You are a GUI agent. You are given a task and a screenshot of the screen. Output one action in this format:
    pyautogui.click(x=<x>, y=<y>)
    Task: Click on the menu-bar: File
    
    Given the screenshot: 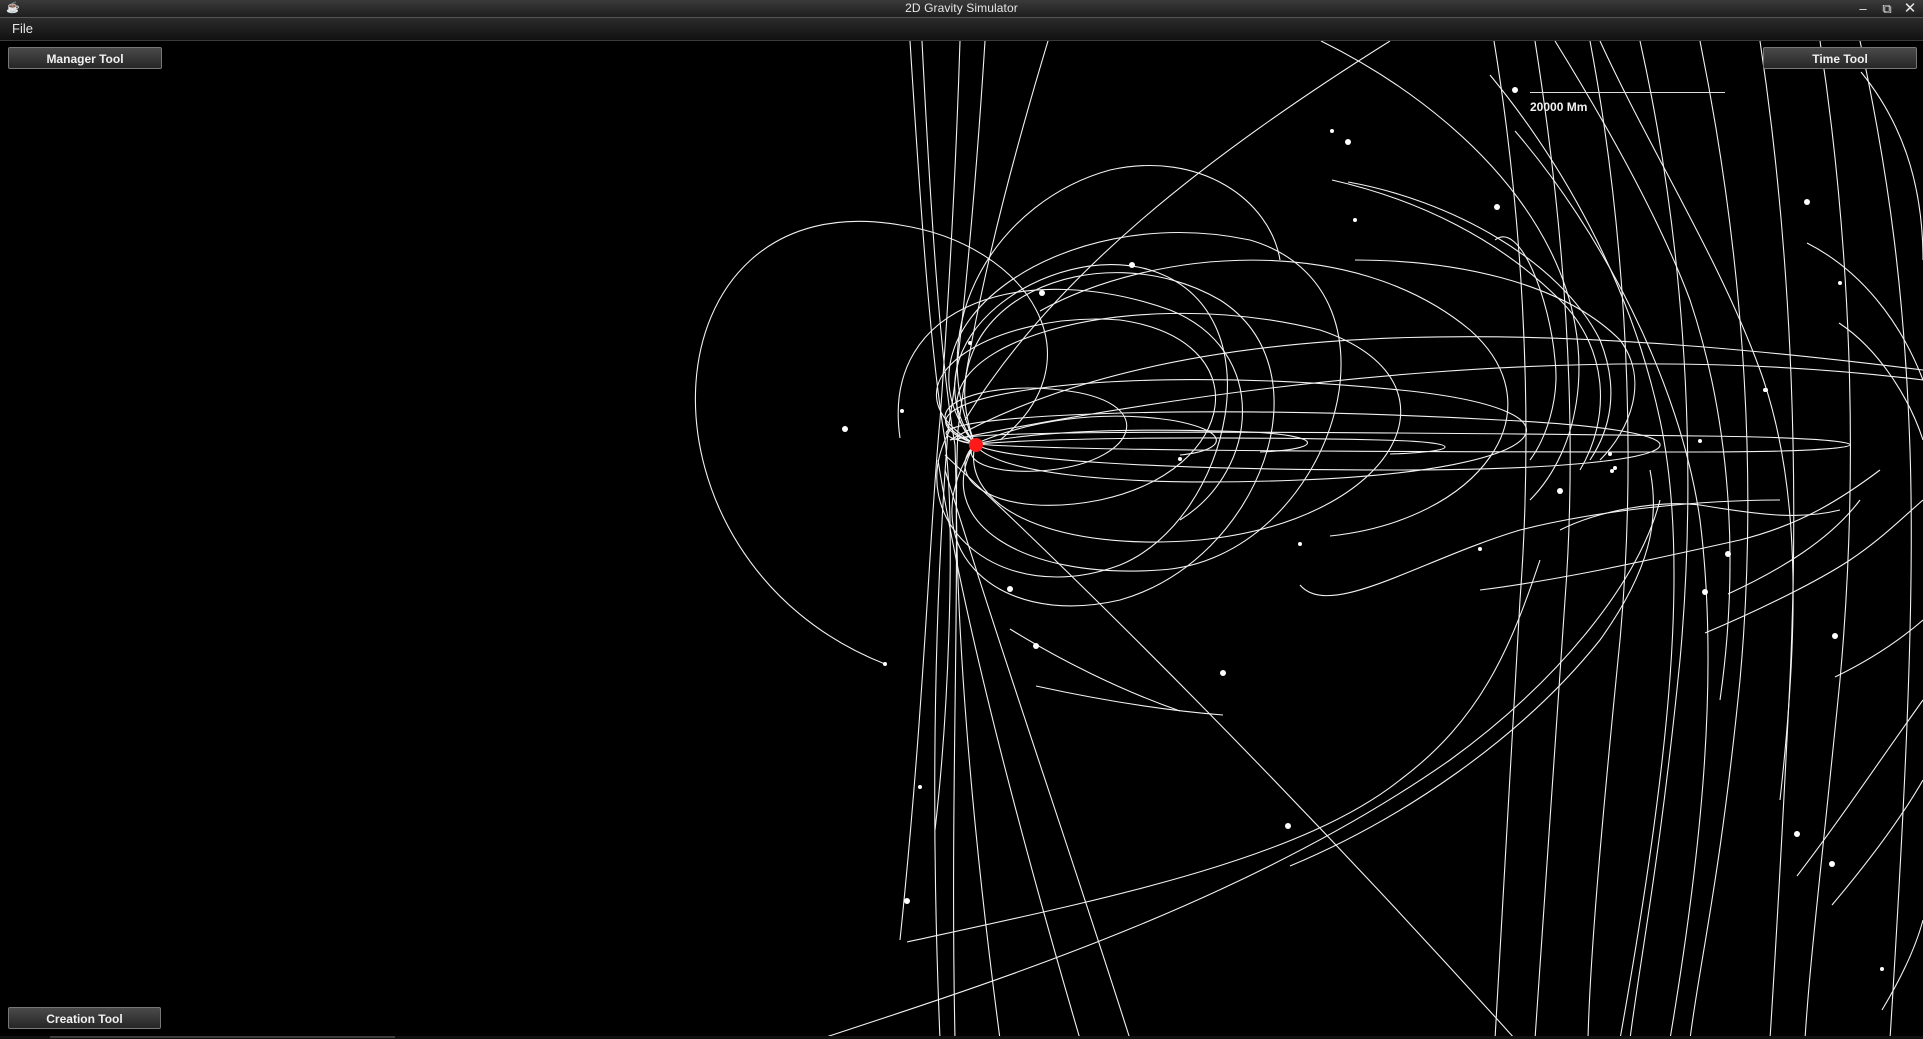 What is the action you would take?
    pyautogui.click(x=961, y=29)
    